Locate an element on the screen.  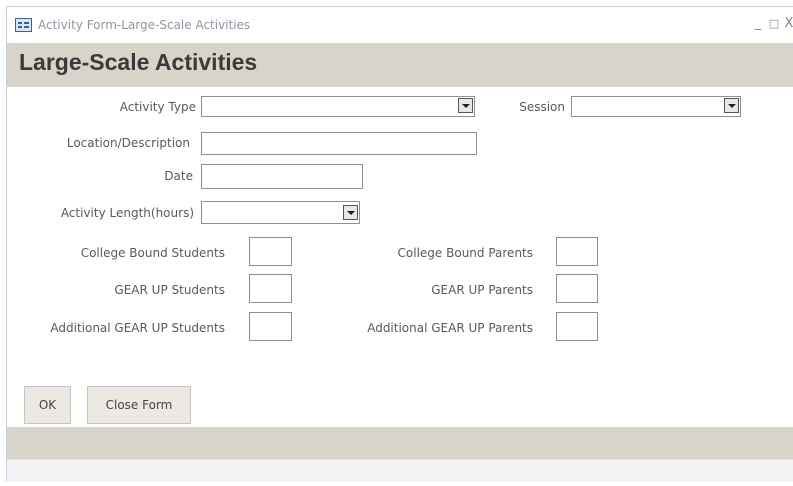
additional-gear-up-parents-input is located at coordinates (577, 326).